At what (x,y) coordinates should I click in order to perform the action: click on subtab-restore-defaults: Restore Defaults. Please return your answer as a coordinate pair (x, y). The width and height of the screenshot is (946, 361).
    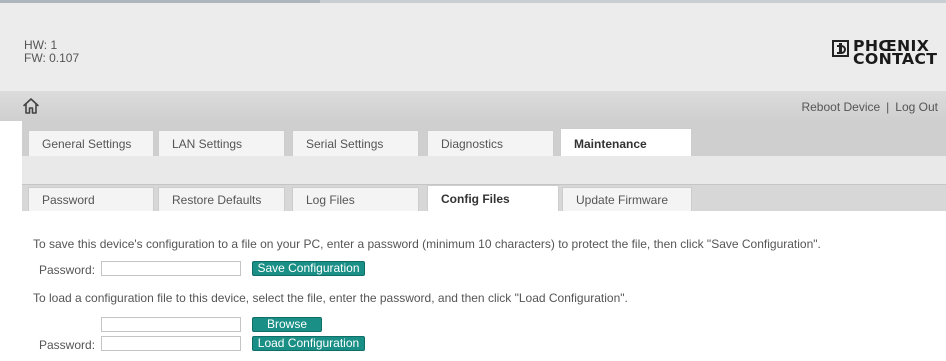
    Looking at the image, I should click on (221, 199).